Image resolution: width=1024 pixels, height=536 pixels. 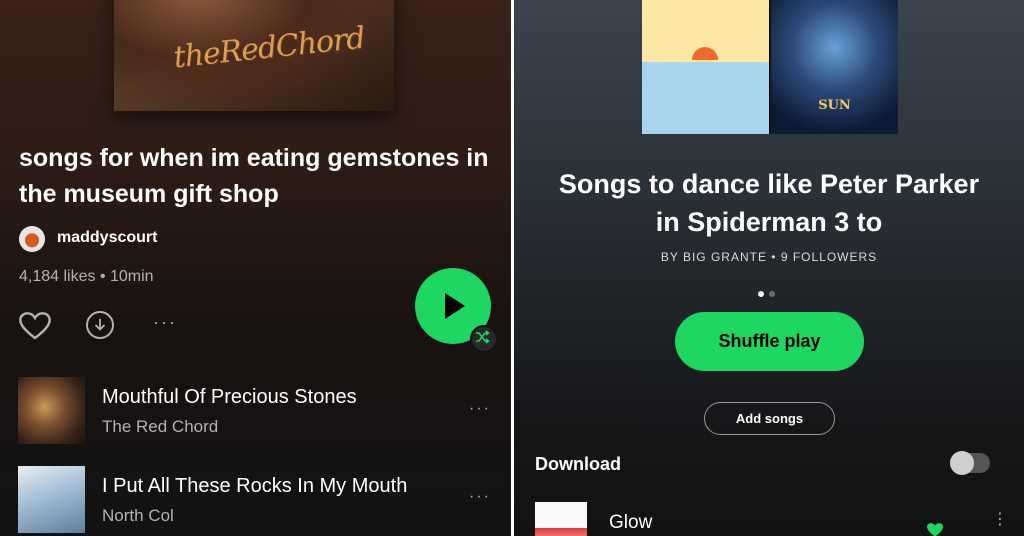 I want to click on playlist-cover-art: theRedChord, so click(x=254, y=55).